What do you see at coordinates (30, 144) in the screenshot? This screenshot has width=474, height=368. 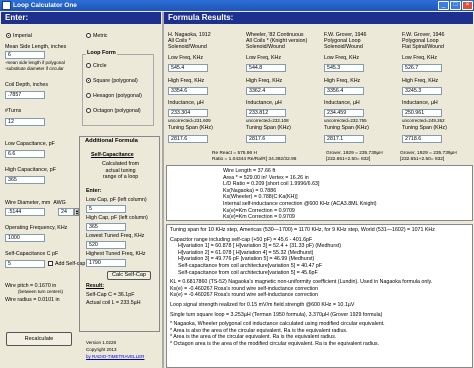 I see `low-cap-label: Low Capacitance, pF` at bounding box center [30, 144].